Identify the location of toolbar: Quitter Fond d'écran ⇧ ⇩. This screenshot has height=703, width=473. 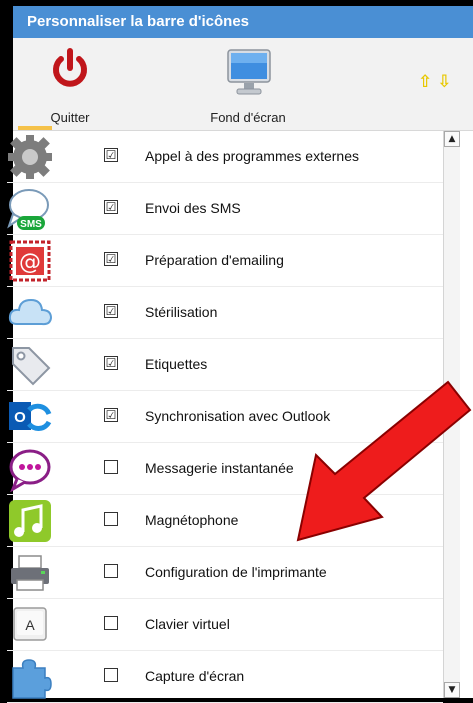
(243, 84).